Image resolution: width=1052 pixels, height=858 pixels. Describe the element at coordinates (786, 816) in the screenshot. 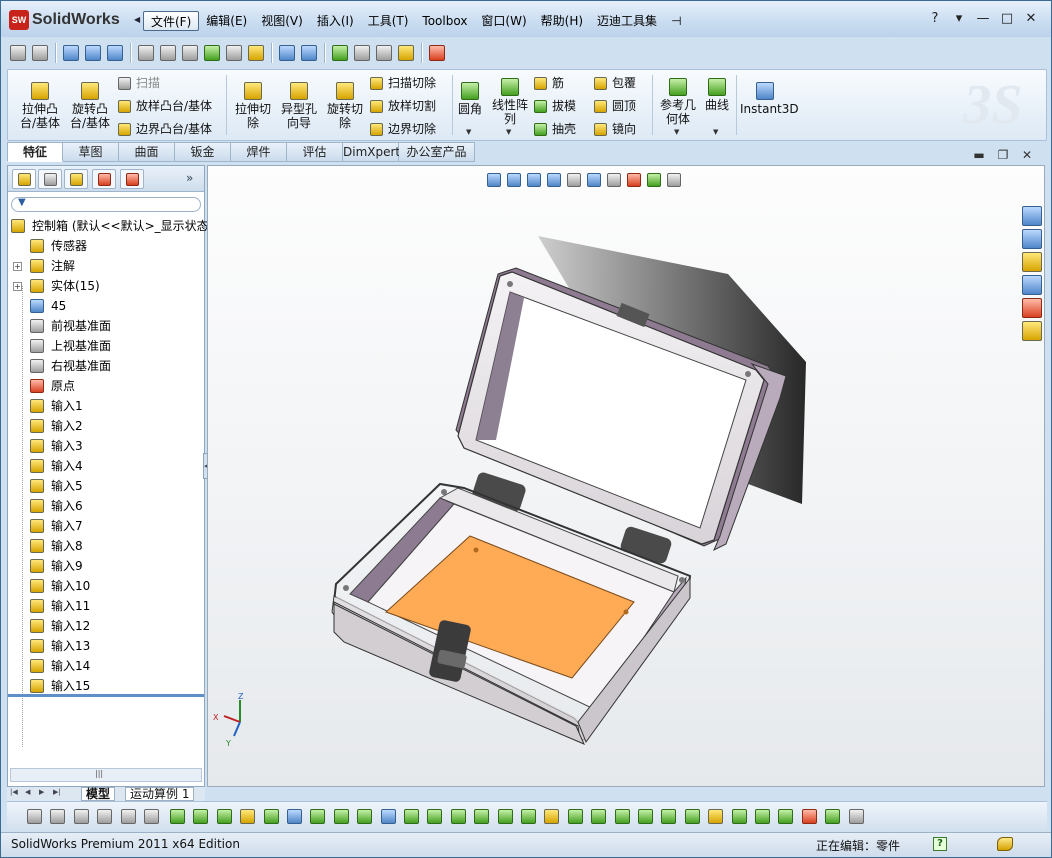

I see `slot-icon` at that location.